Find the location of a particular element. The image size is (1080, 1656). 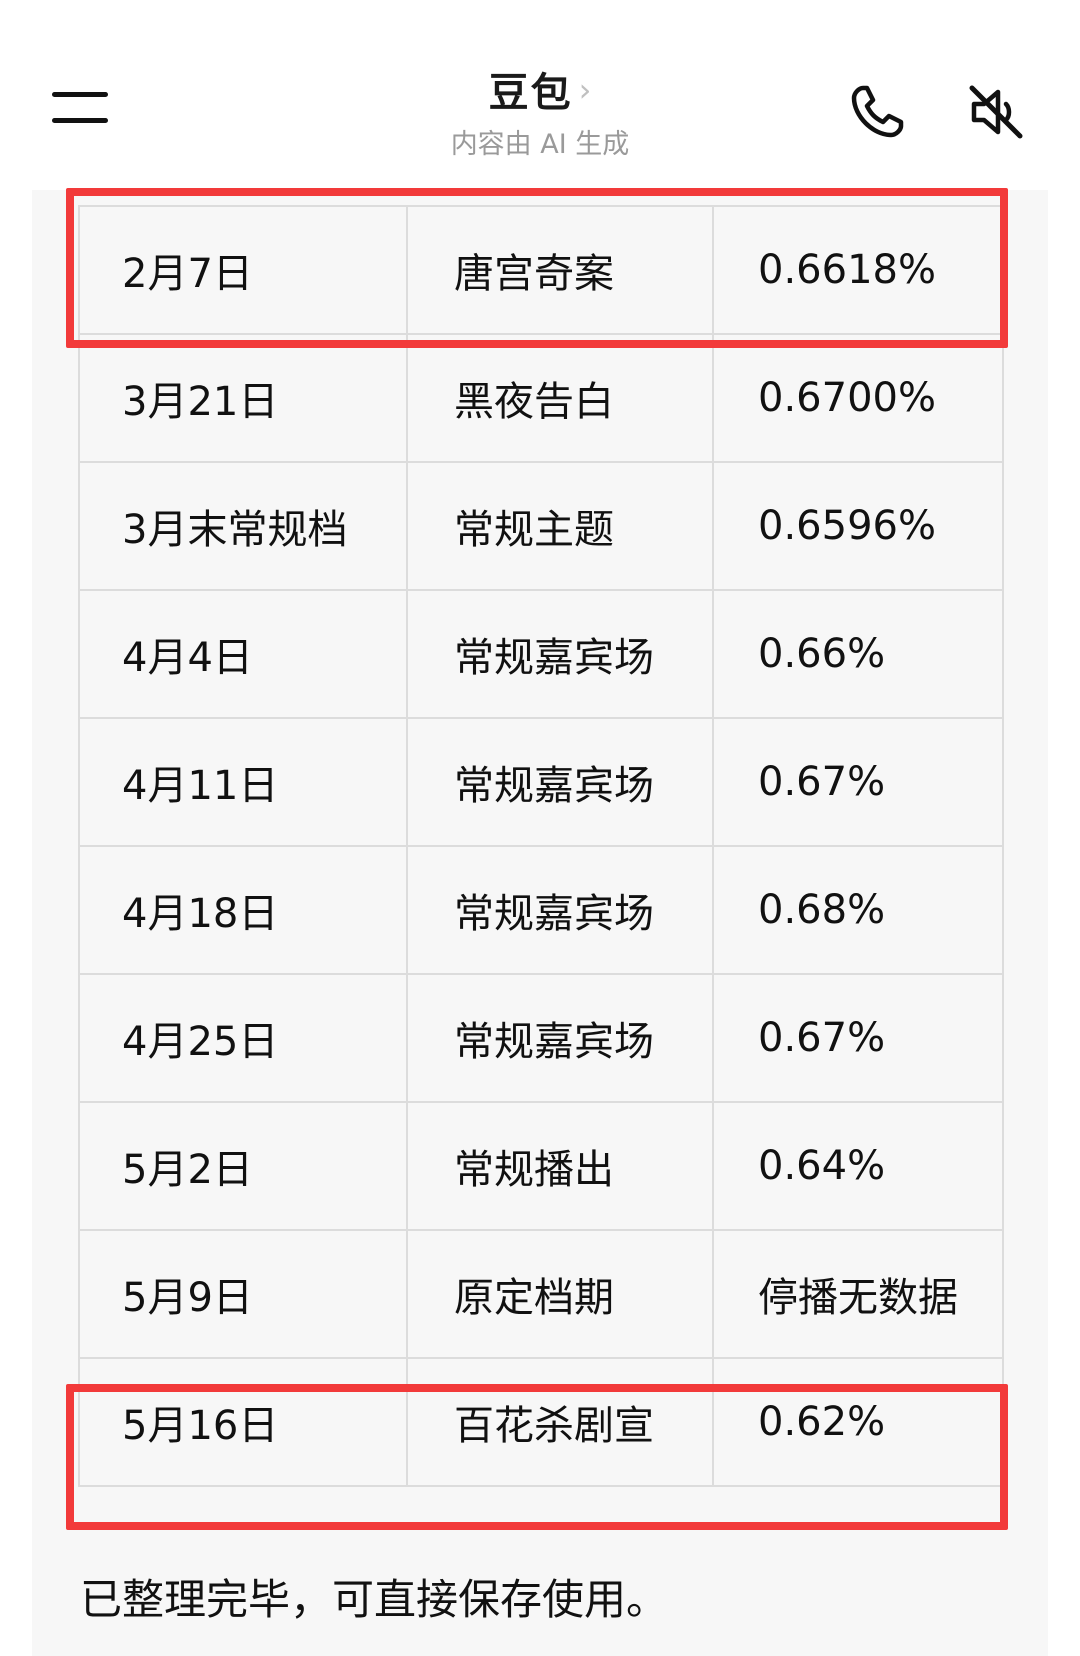

table-row: 5月2日 常规播出 0.64% is located at coordinates (541, 1166).